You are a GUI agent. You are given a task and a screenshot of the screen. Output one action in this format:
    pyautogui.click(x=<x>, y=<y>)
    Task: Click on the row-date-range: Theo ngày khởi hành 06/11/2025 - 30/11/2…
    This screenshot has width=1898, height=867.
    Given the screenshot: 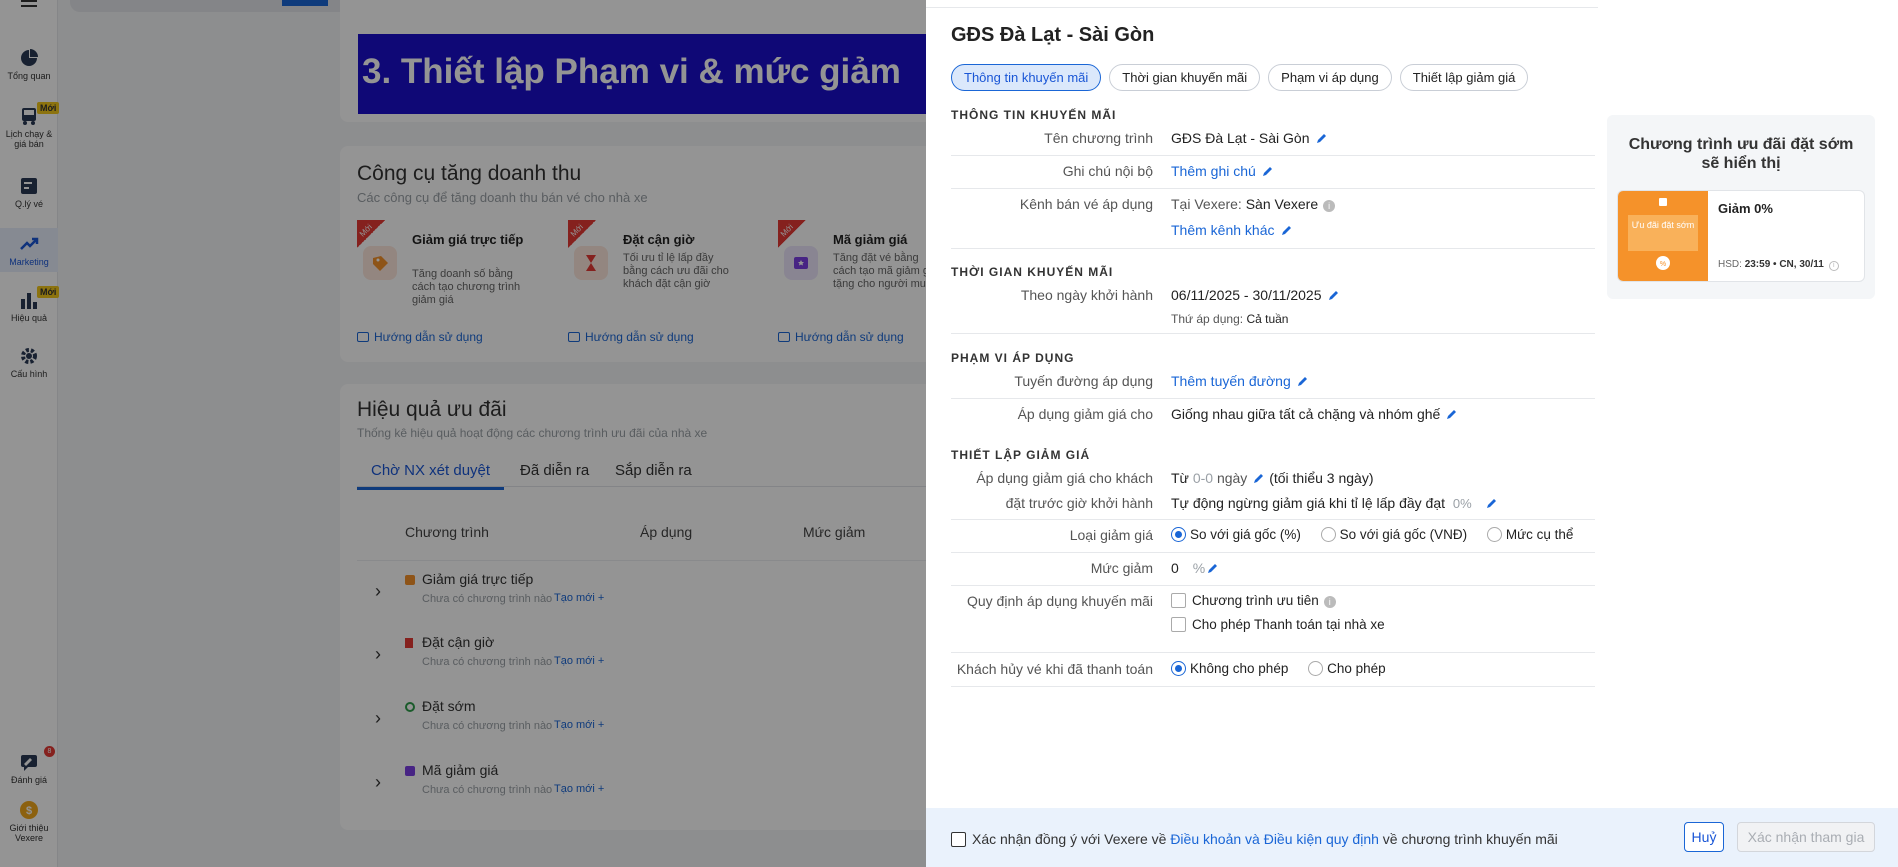 What is the action you would take?
    pyautogui.click(x=1273, y=309)
    